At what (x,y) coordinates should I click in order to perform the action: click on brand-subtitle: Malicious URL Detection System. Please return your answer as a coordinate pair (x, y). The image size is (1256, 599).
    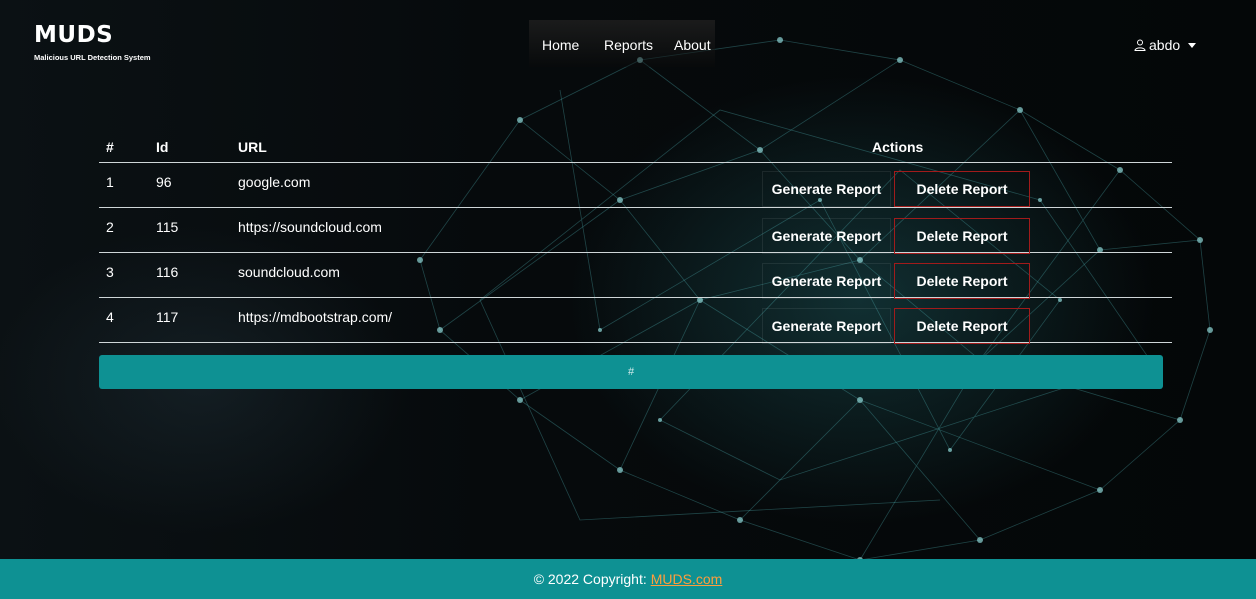
    Looking at the image, I should click on (92, 57).